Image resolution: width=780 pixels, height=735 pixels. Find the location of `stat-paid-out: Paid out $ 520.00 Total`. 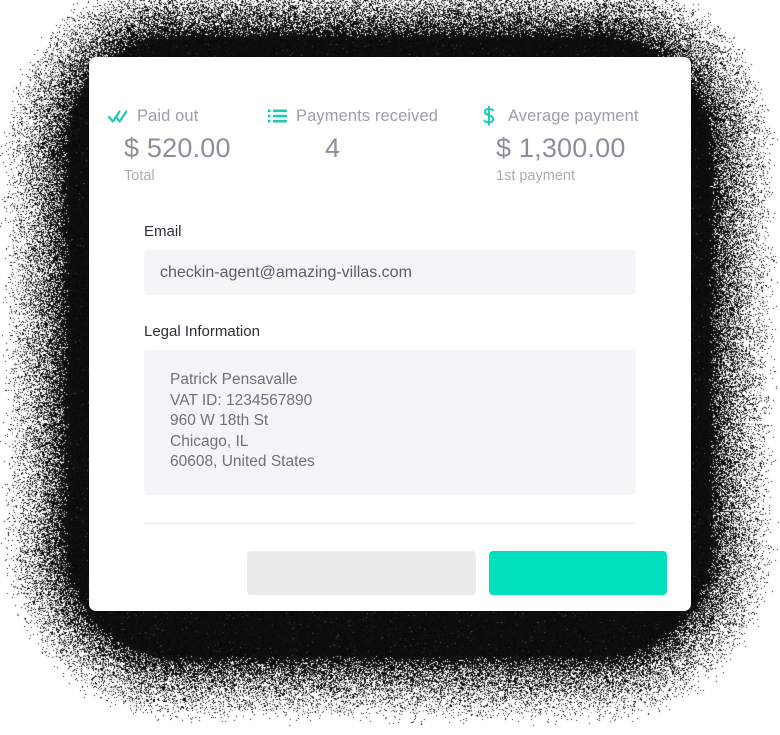

stat-paid-out: Paid out $ 520.00 Total is located at coordinates (178, 144).